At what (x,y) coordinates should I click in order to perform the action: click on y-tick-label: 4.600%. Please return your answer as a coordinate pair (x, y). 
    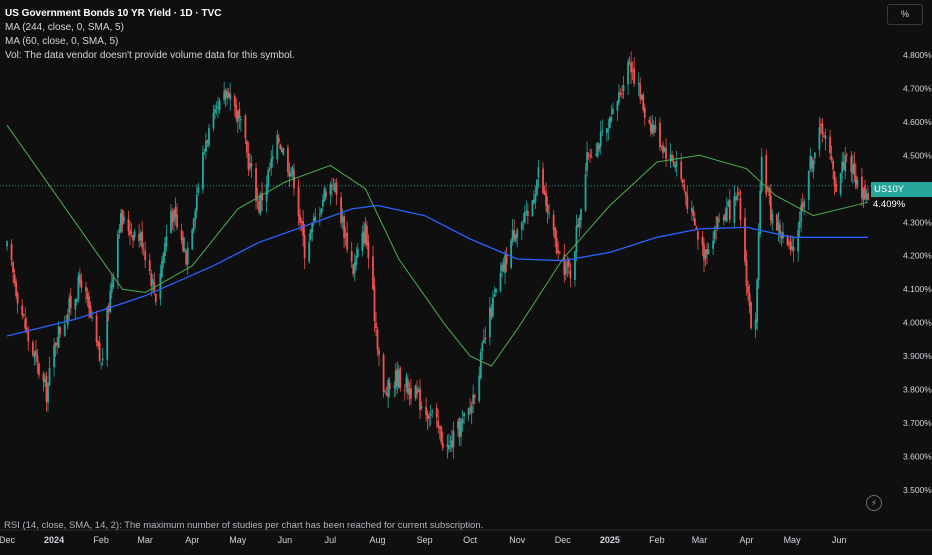
    Looking at the image, I should click on (917, 122).